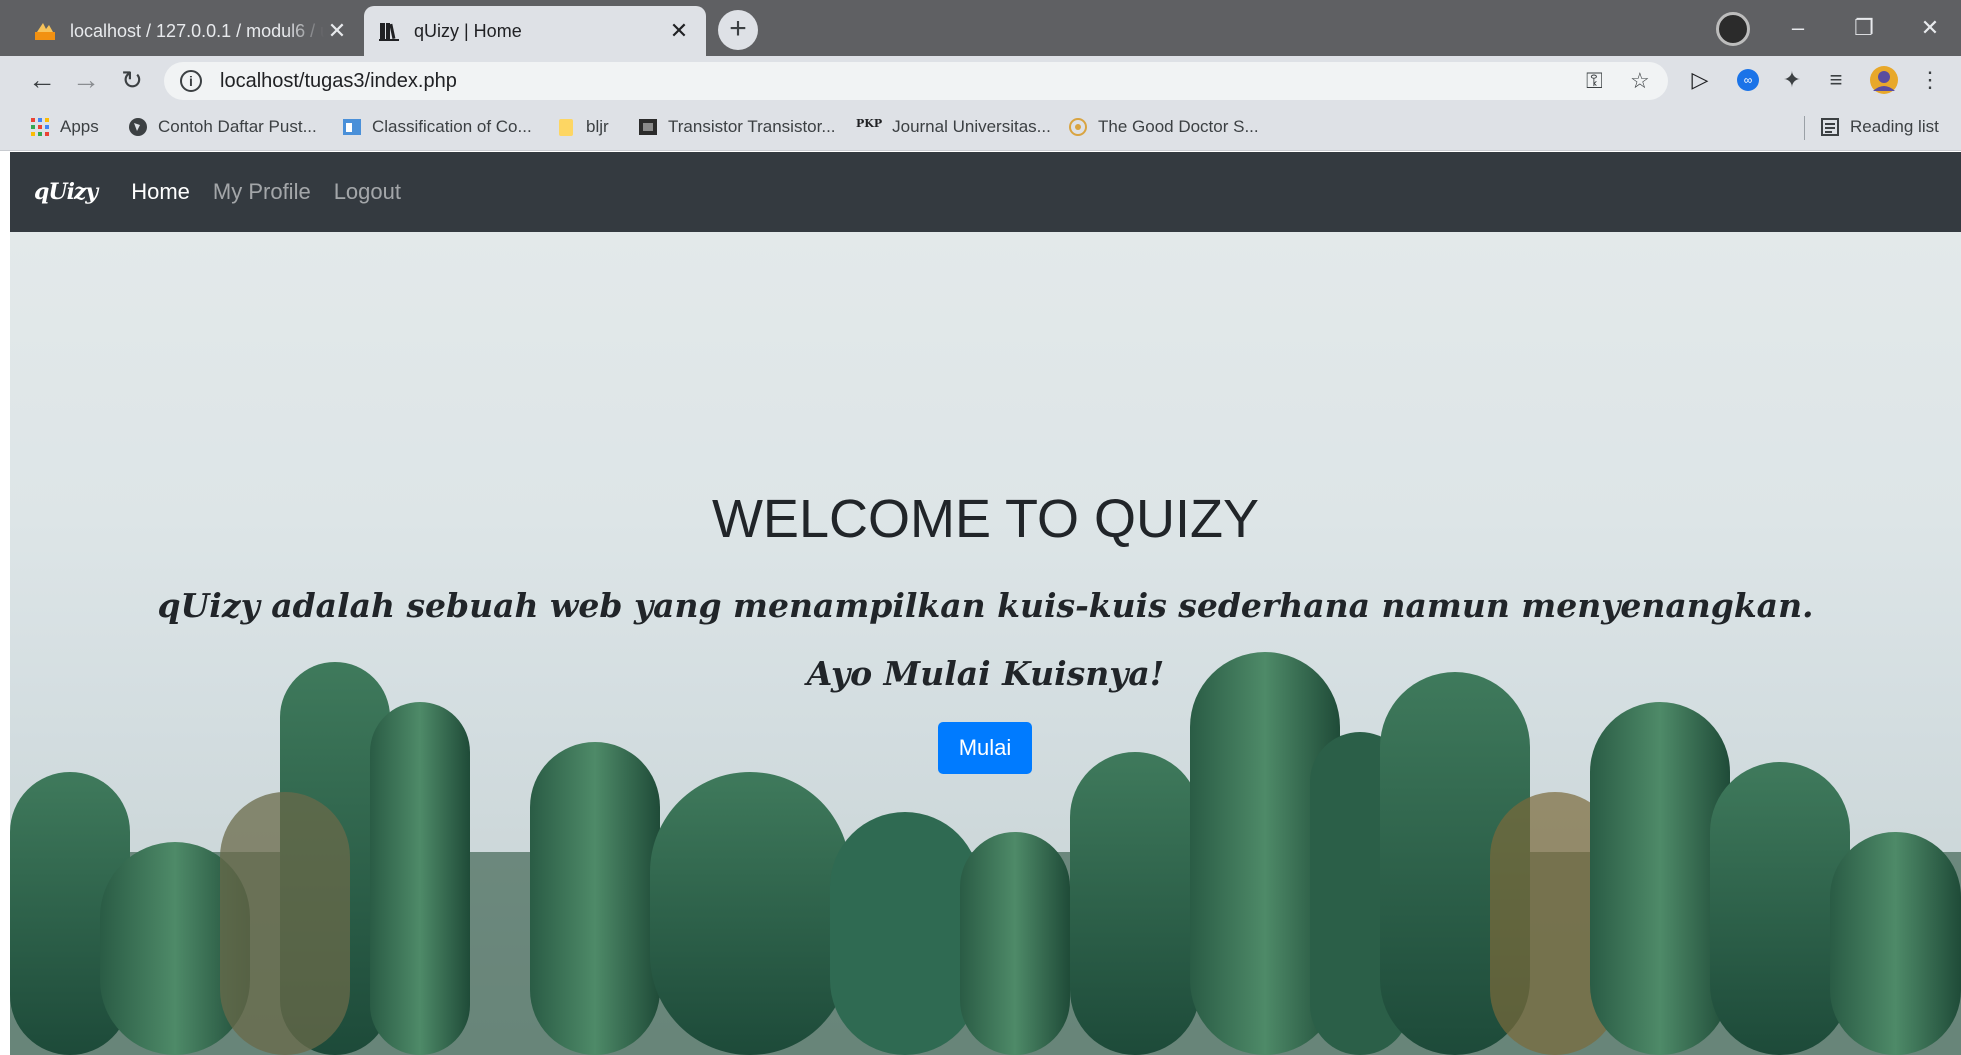 The width and height of the screenshot is (1961, 1055). Describe the element at coordinates (389, 32) in the screenshot. I see `book-favicon-icon` at that location.